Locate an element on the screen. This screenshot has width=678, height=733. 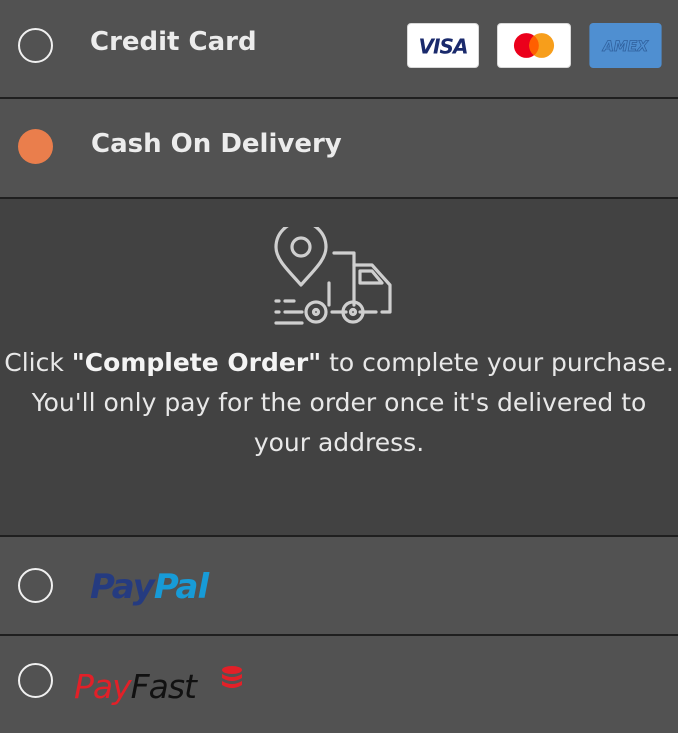
mastercard-card-icon is located at coordinates (534, 45).